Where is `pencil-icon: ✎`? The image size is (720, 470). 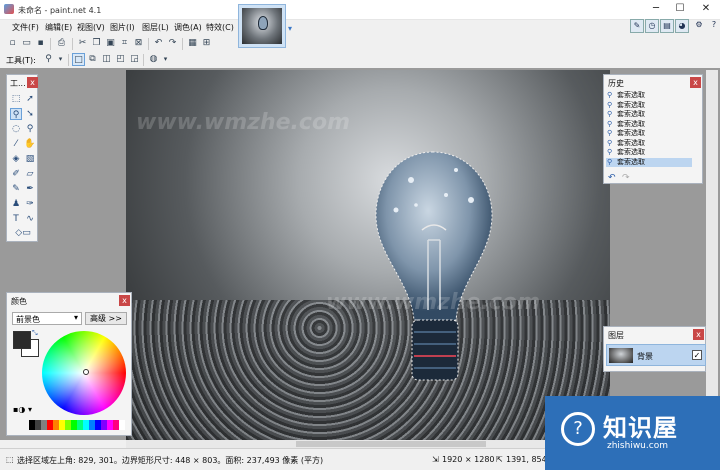 pencil-icon: ✎ is located at coordinates (16, 189).